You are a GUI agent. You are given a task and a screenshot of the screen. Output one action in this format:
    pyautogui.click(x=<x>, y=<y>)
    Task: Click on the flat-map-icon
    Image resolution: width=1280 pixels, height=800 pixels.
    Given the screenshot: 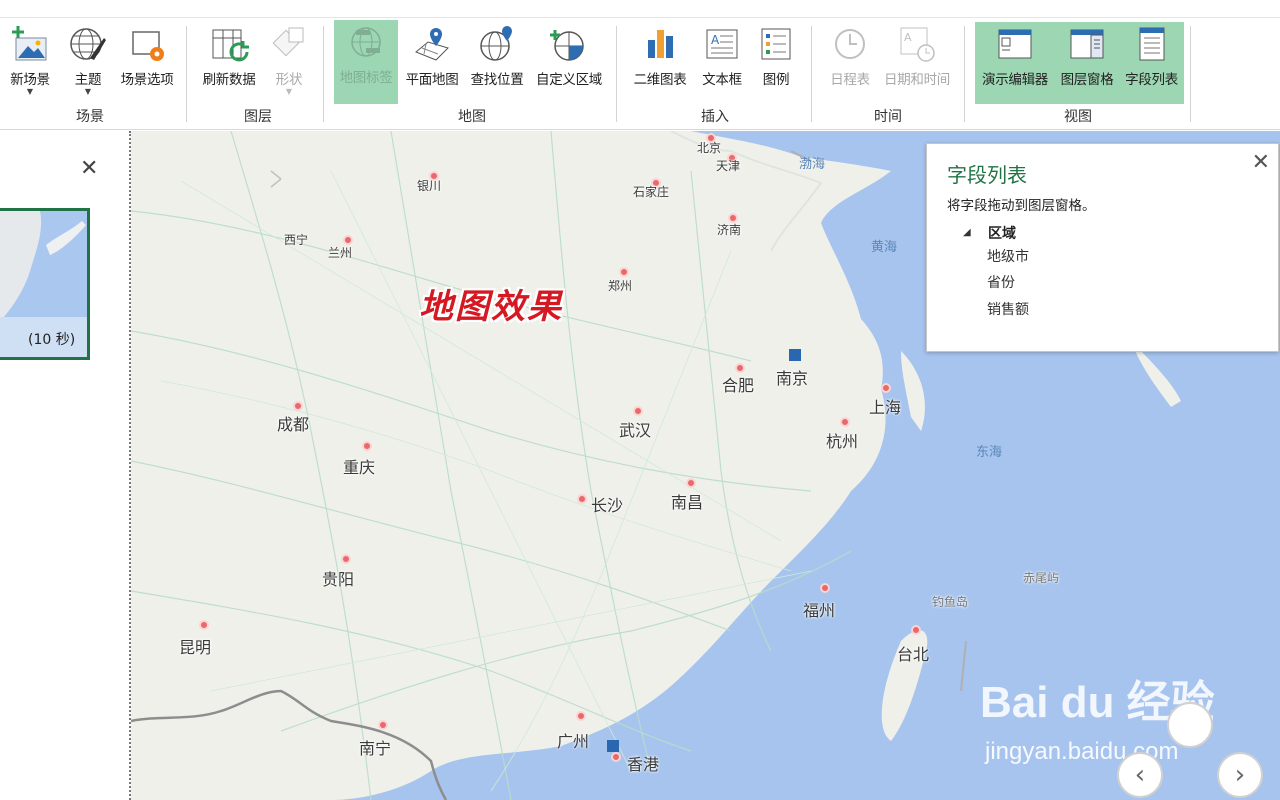 What is the action you would take?
    pyautogui.click(x=432, y=44)
    